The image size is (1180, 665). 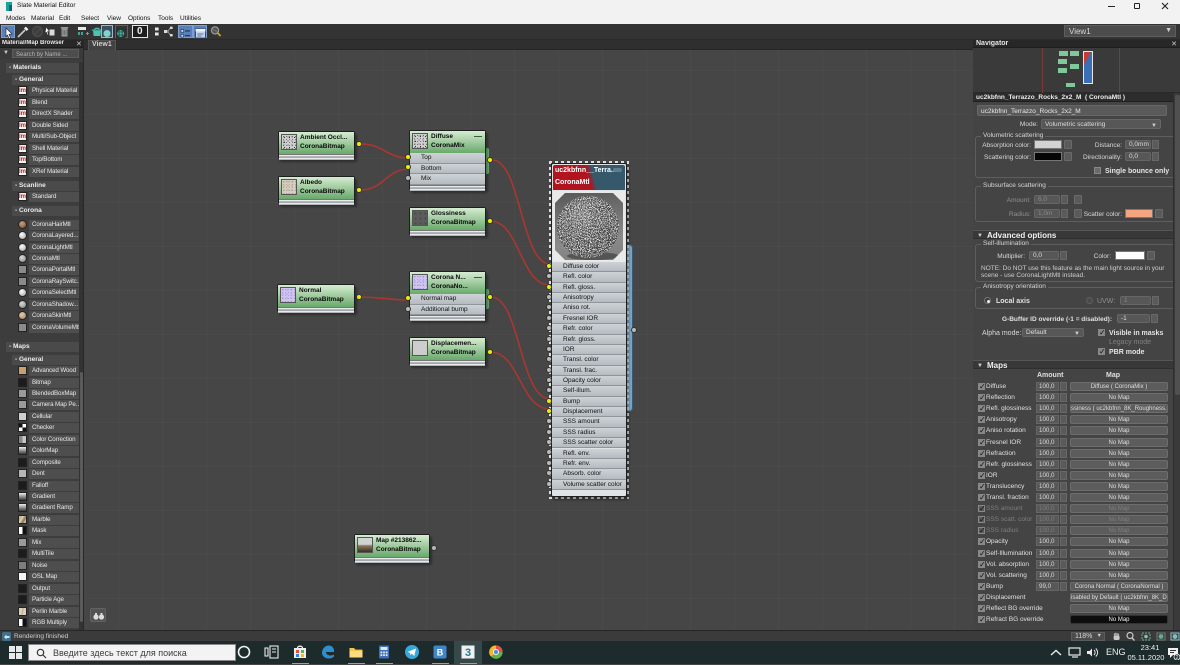 What do you see at coordinates (1176, 657) in the screenshot?
I see `svg-text: 2` at bounding box center [1176, 657].